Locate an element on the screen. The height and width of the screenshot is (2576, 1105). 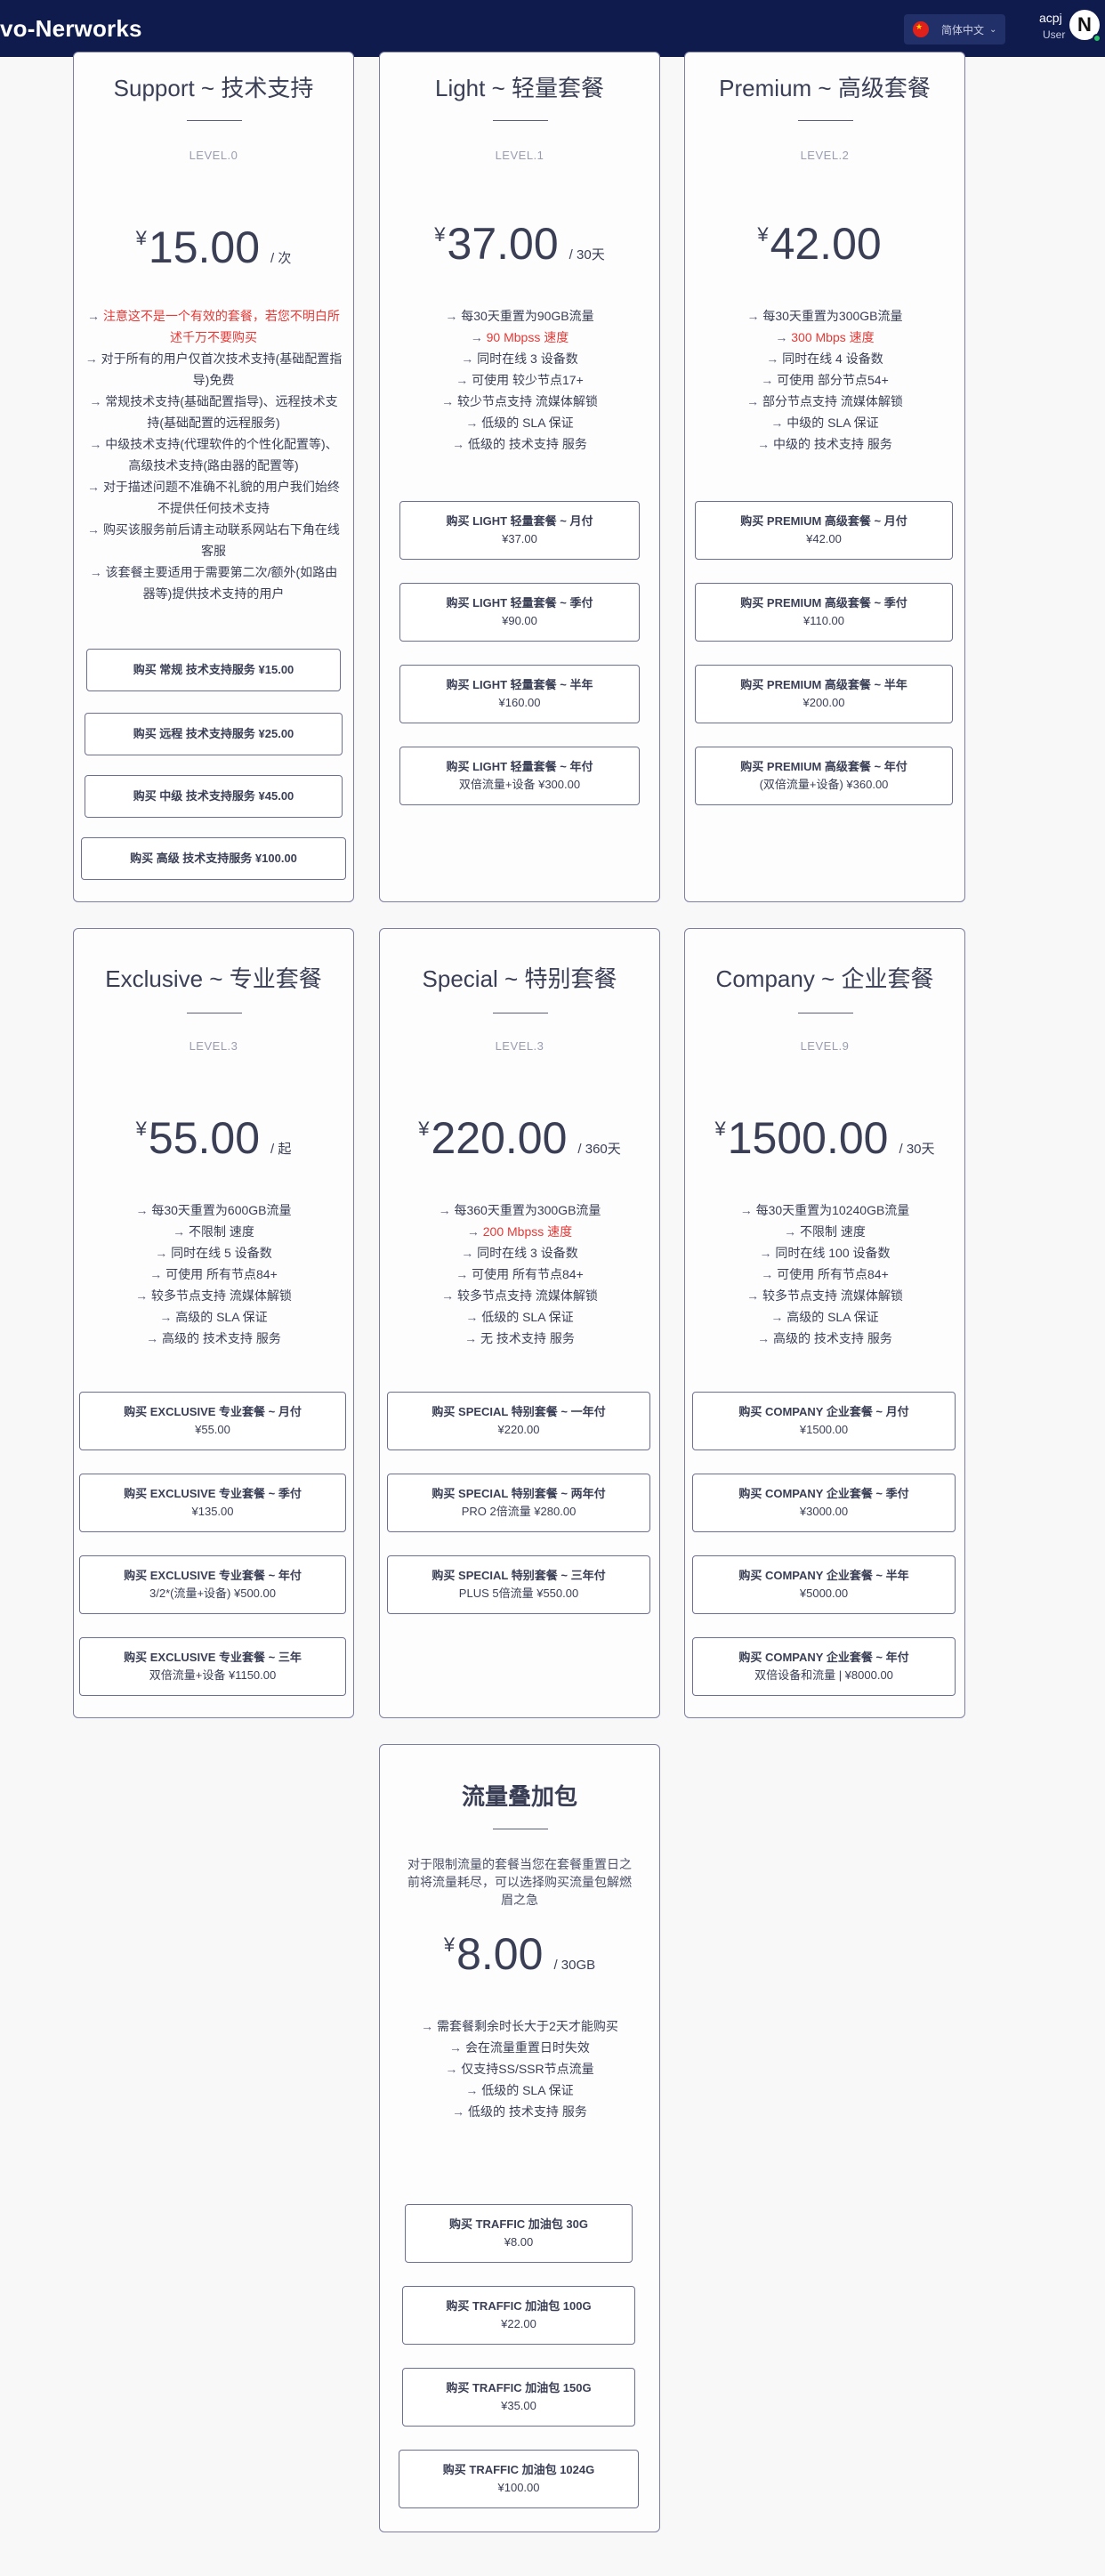
price-period: / 次 is located at coordinates (281, 258).